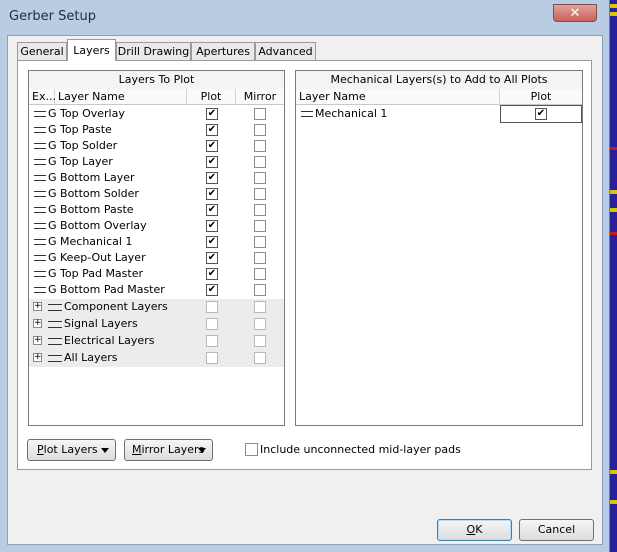  Describe the element at coordinates (398, 97) in the screenshot. I see `mech-column-header-layer-name: Layer Name` at that location.